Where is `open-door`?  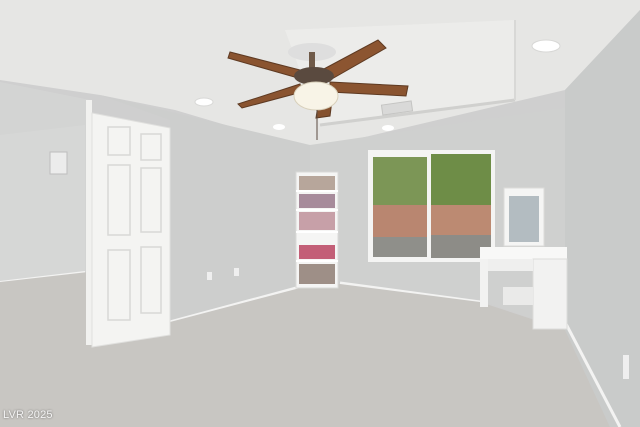 open-door is located at coordinates (131, 230).